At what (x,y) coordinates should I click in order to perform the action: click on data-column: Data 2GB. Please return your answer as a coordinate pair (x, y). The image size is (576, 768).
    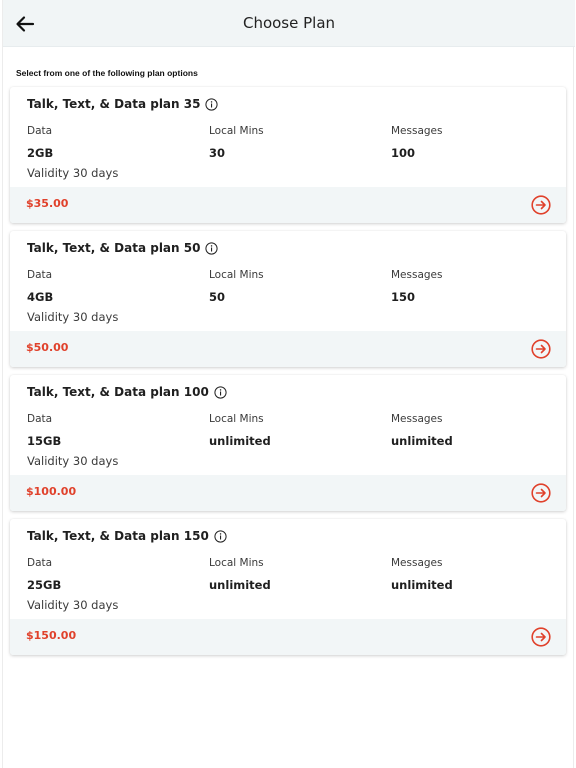
    Looking at the image, I should click on (40, 142).